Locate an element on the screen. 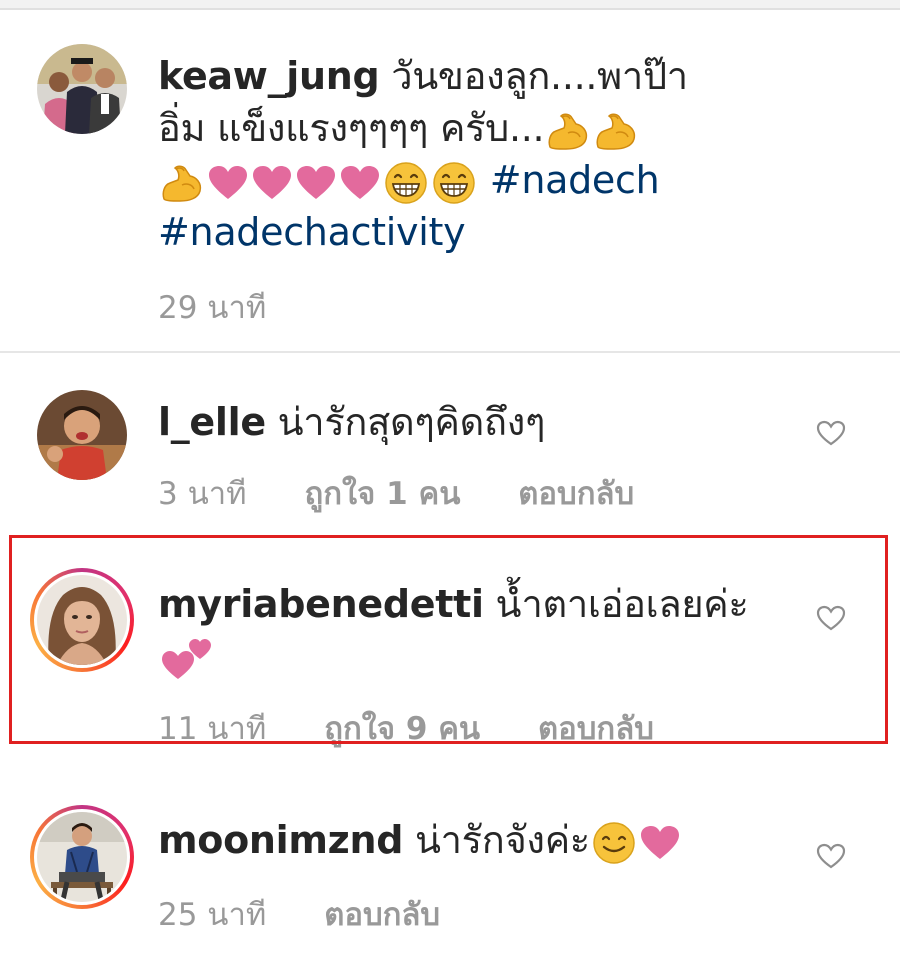 The image size is (900, 970). comment-meta: 25 นาที ตอบกลับ is located at coordinates (323, 914).